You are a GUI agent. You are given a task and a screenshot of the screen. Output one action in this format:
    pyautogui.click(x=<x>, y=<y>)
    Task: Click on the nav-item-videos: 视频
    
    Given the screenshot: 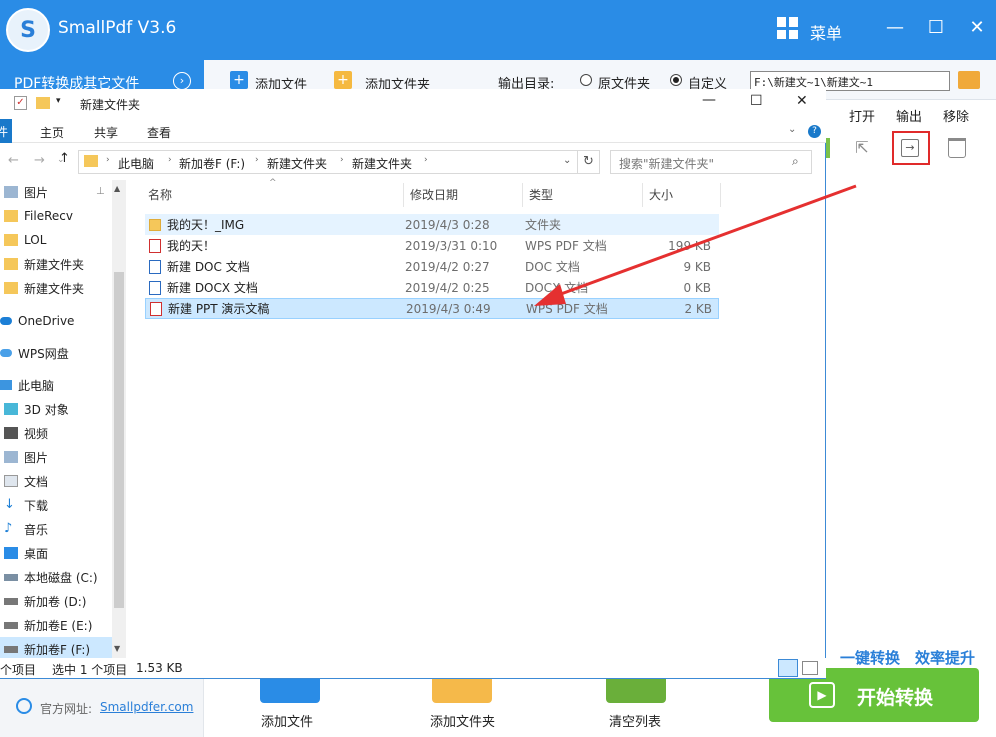 What is the action you would take?
    pyautogui.click(x=56, y=433)
    